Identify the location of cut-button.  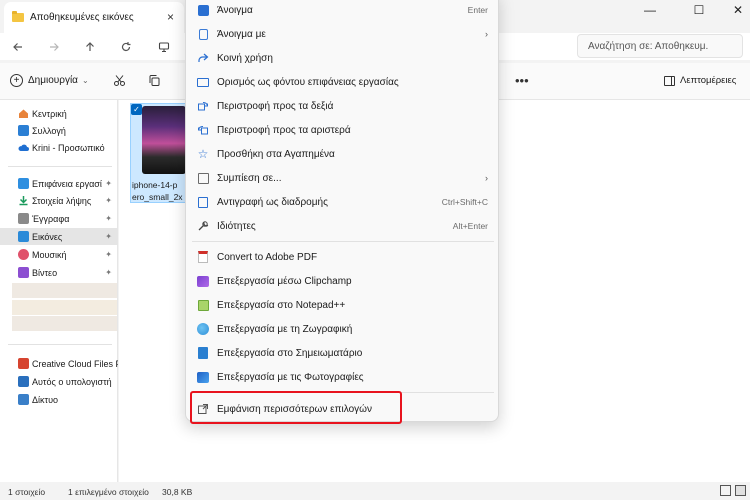
(119, 82).